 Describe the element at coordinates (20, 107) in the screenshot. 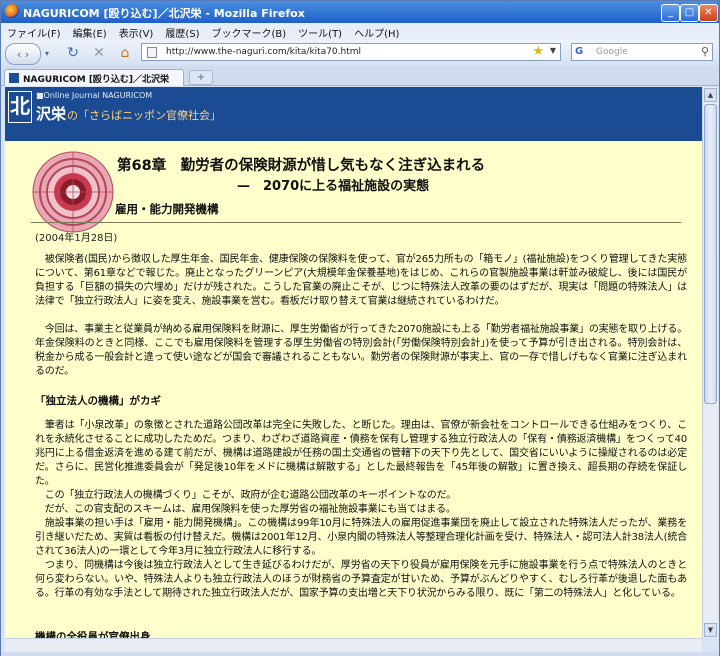

I see `kita-logo: 北` at that location.